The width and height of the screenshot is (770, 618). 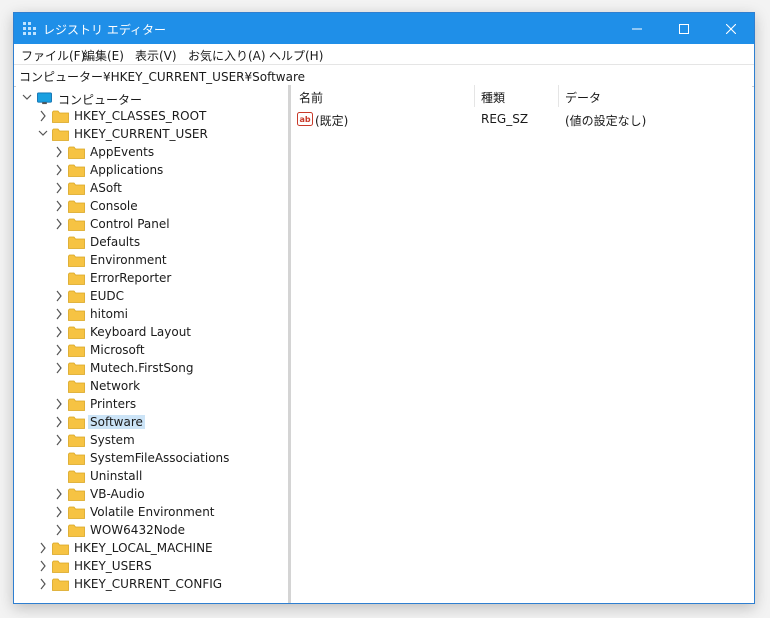 I want to click on tree-item: ErrorReporter, so click(x=152, y=278).